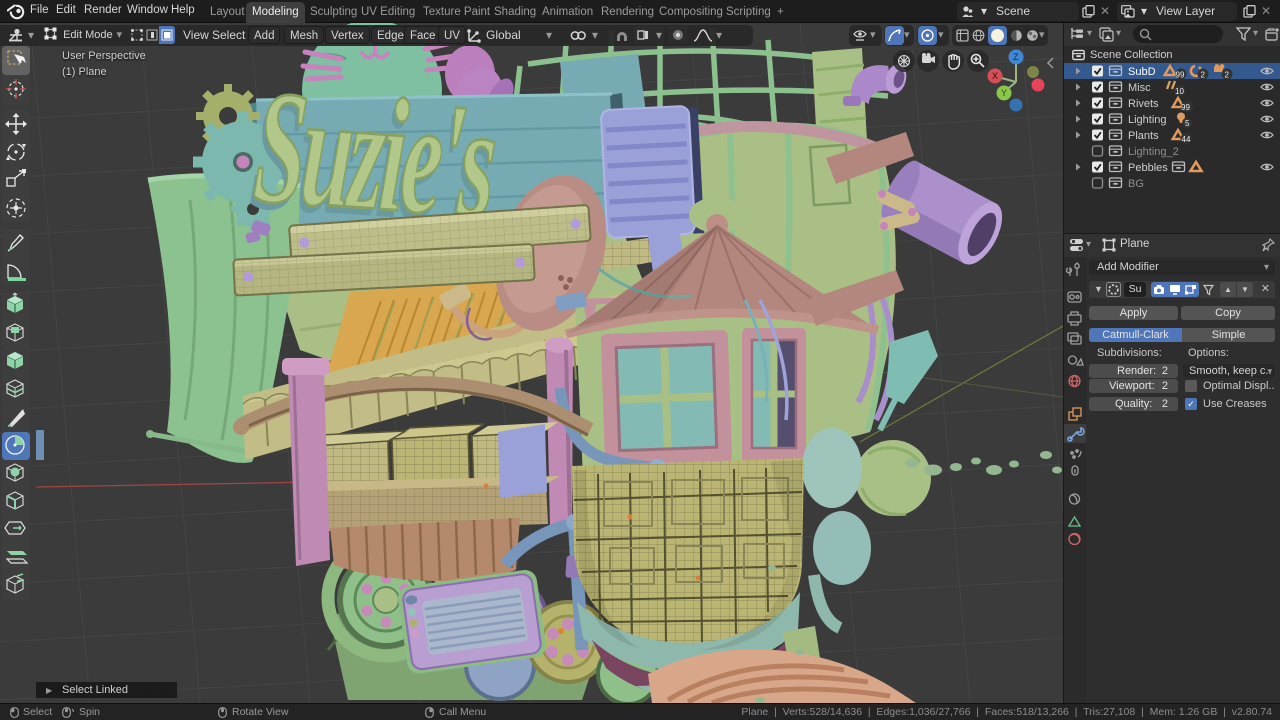  What do you see at coordinates (1142, 72) in the screenshot?
I see `svg-text: SubD` at bounding box center [1142, 72].